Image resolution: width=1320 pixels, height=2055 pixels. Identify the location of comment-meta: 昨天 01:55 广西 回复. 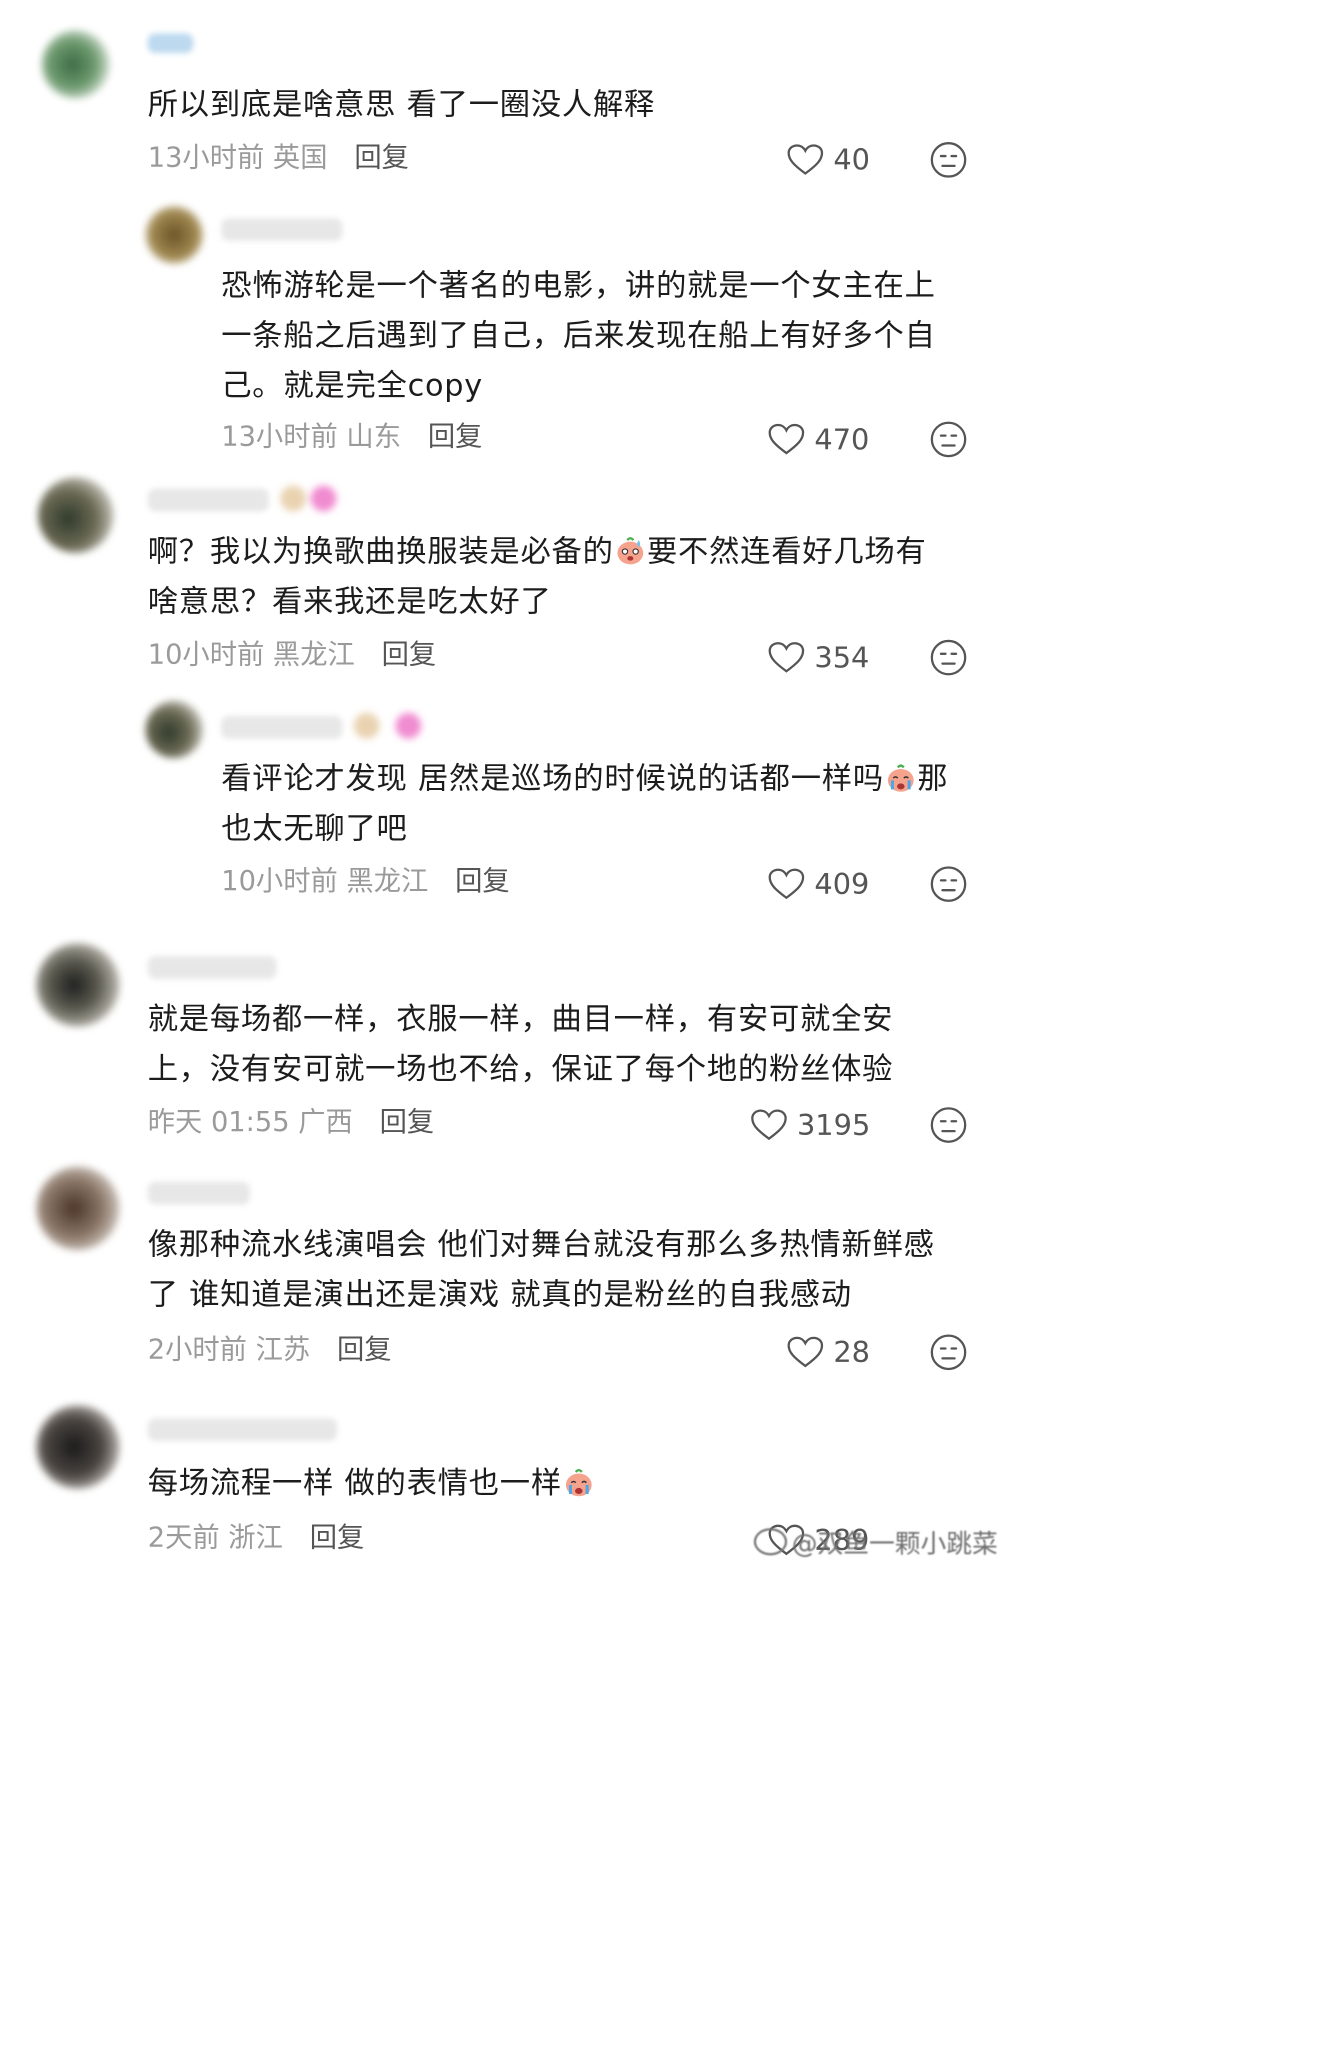
(291, 1122).